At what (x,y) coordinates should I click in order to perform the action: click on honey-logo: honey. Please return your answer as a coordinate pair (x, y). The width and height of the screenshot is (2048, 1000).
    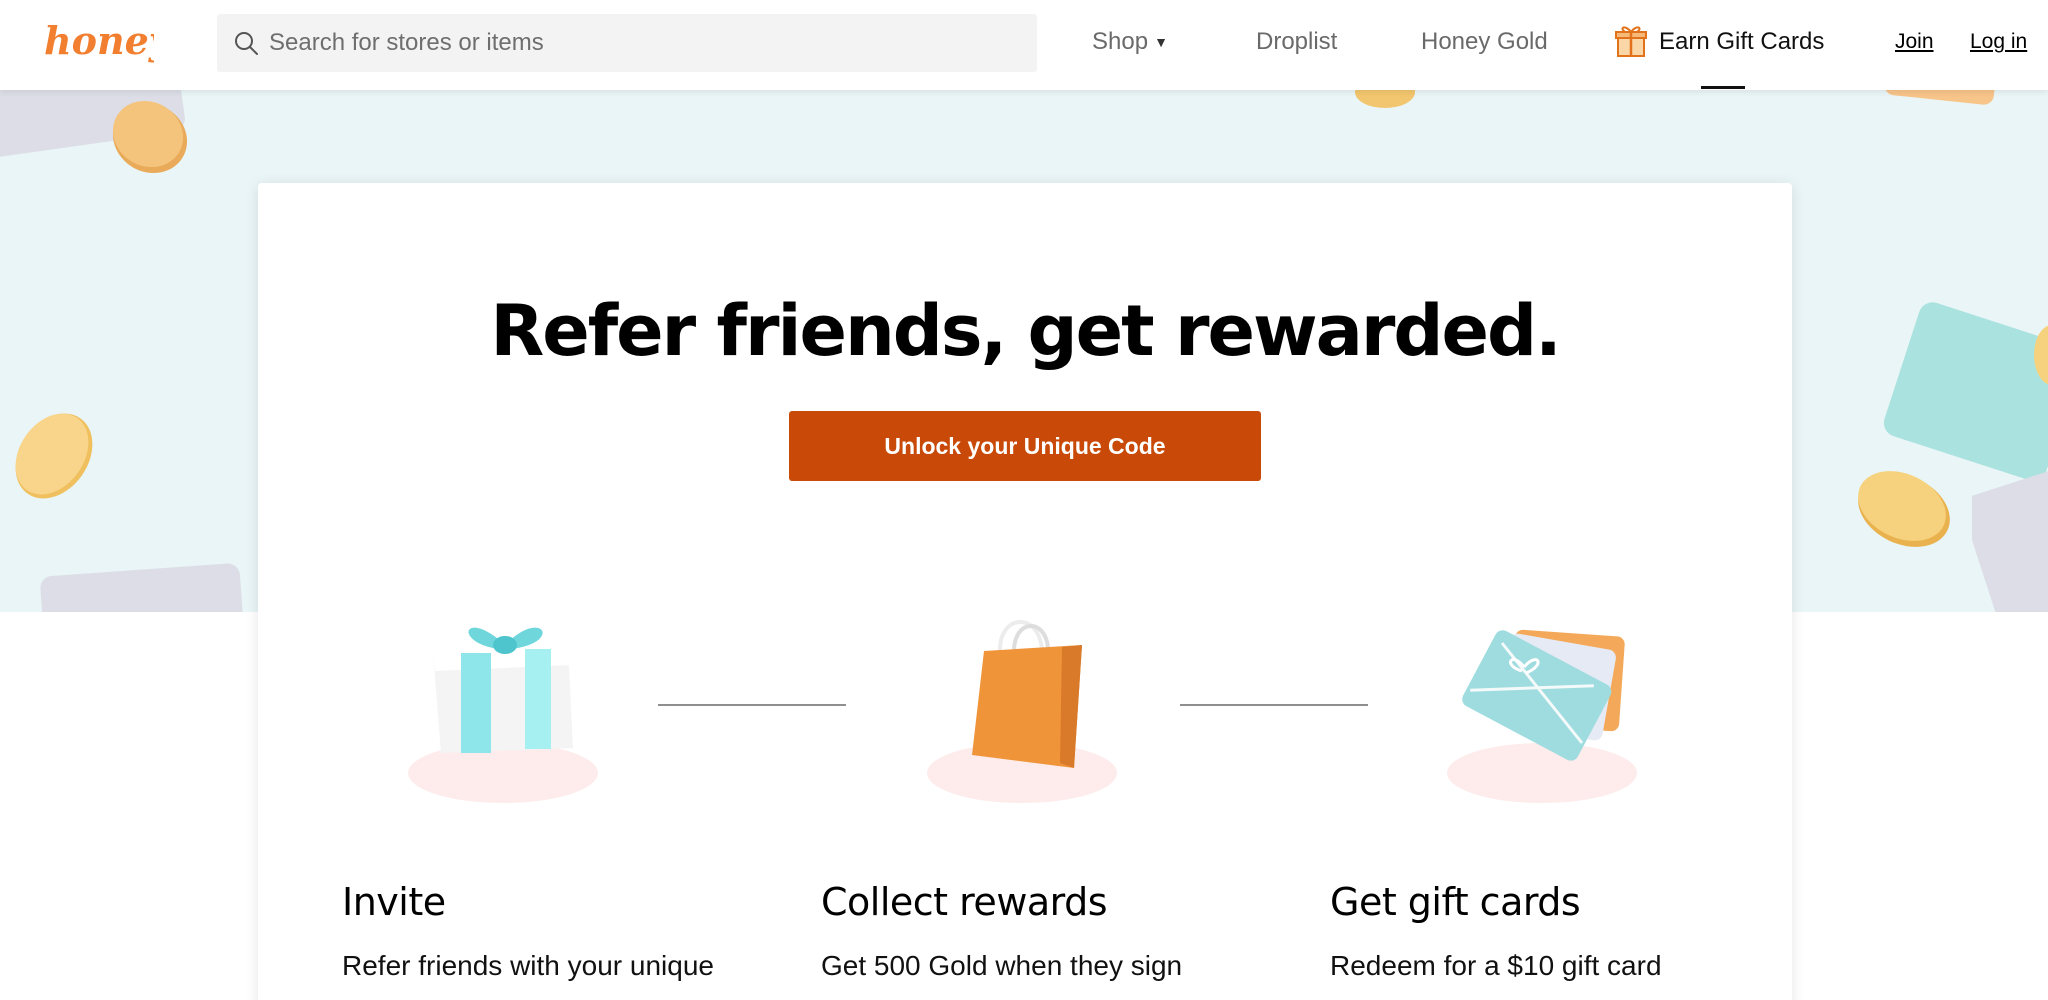
    Looking at the image, I should click on (98, 42).